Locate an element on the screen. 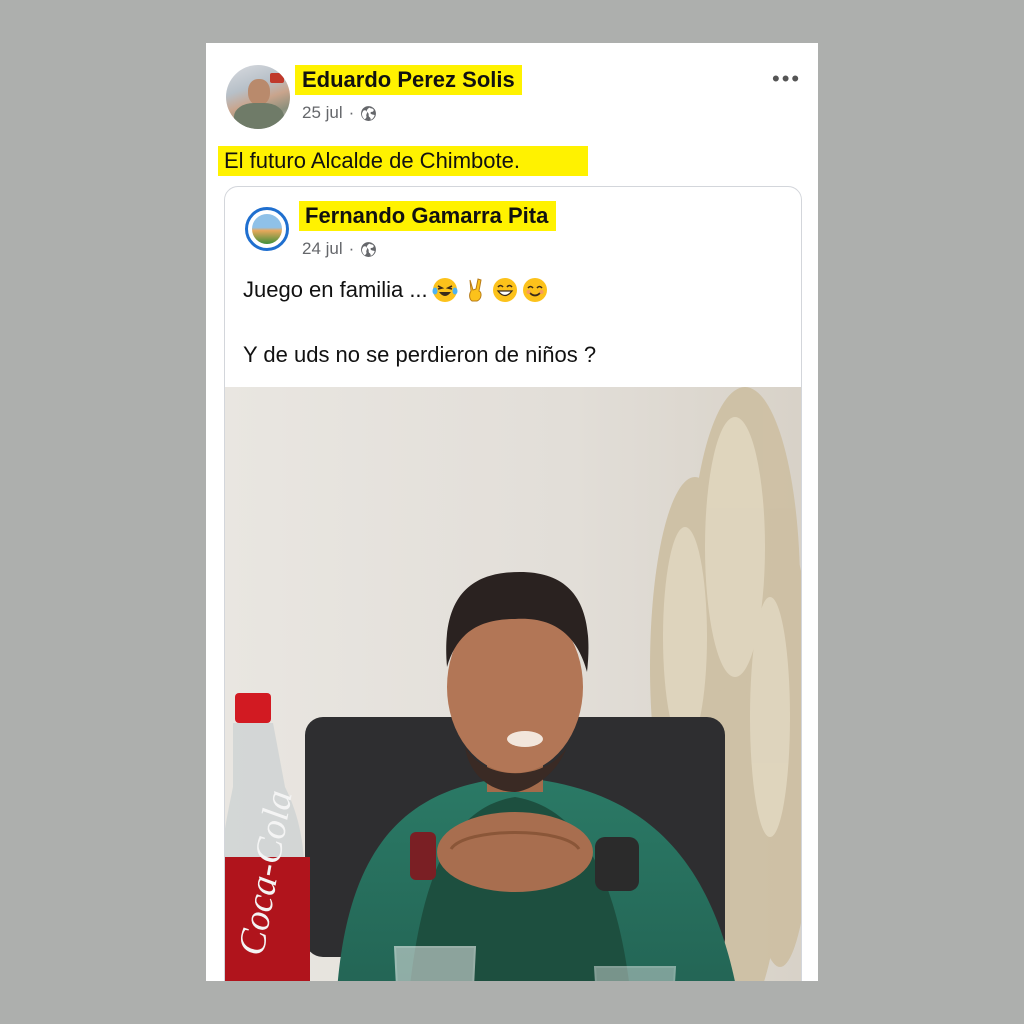 This screenshot has height=1024, width=1024. smiling-emoji is located at coordinates (534, 290).